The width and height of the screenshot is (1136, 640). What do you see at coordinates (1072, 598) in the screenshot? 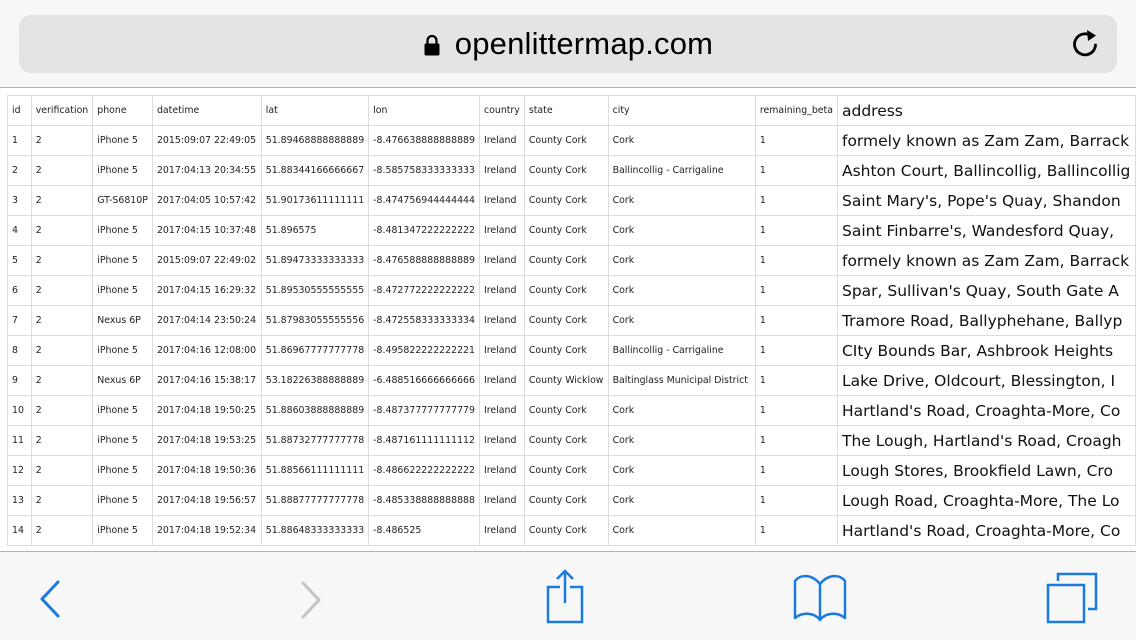
I see `tabs-icon` at bounding box center [1072, 598].